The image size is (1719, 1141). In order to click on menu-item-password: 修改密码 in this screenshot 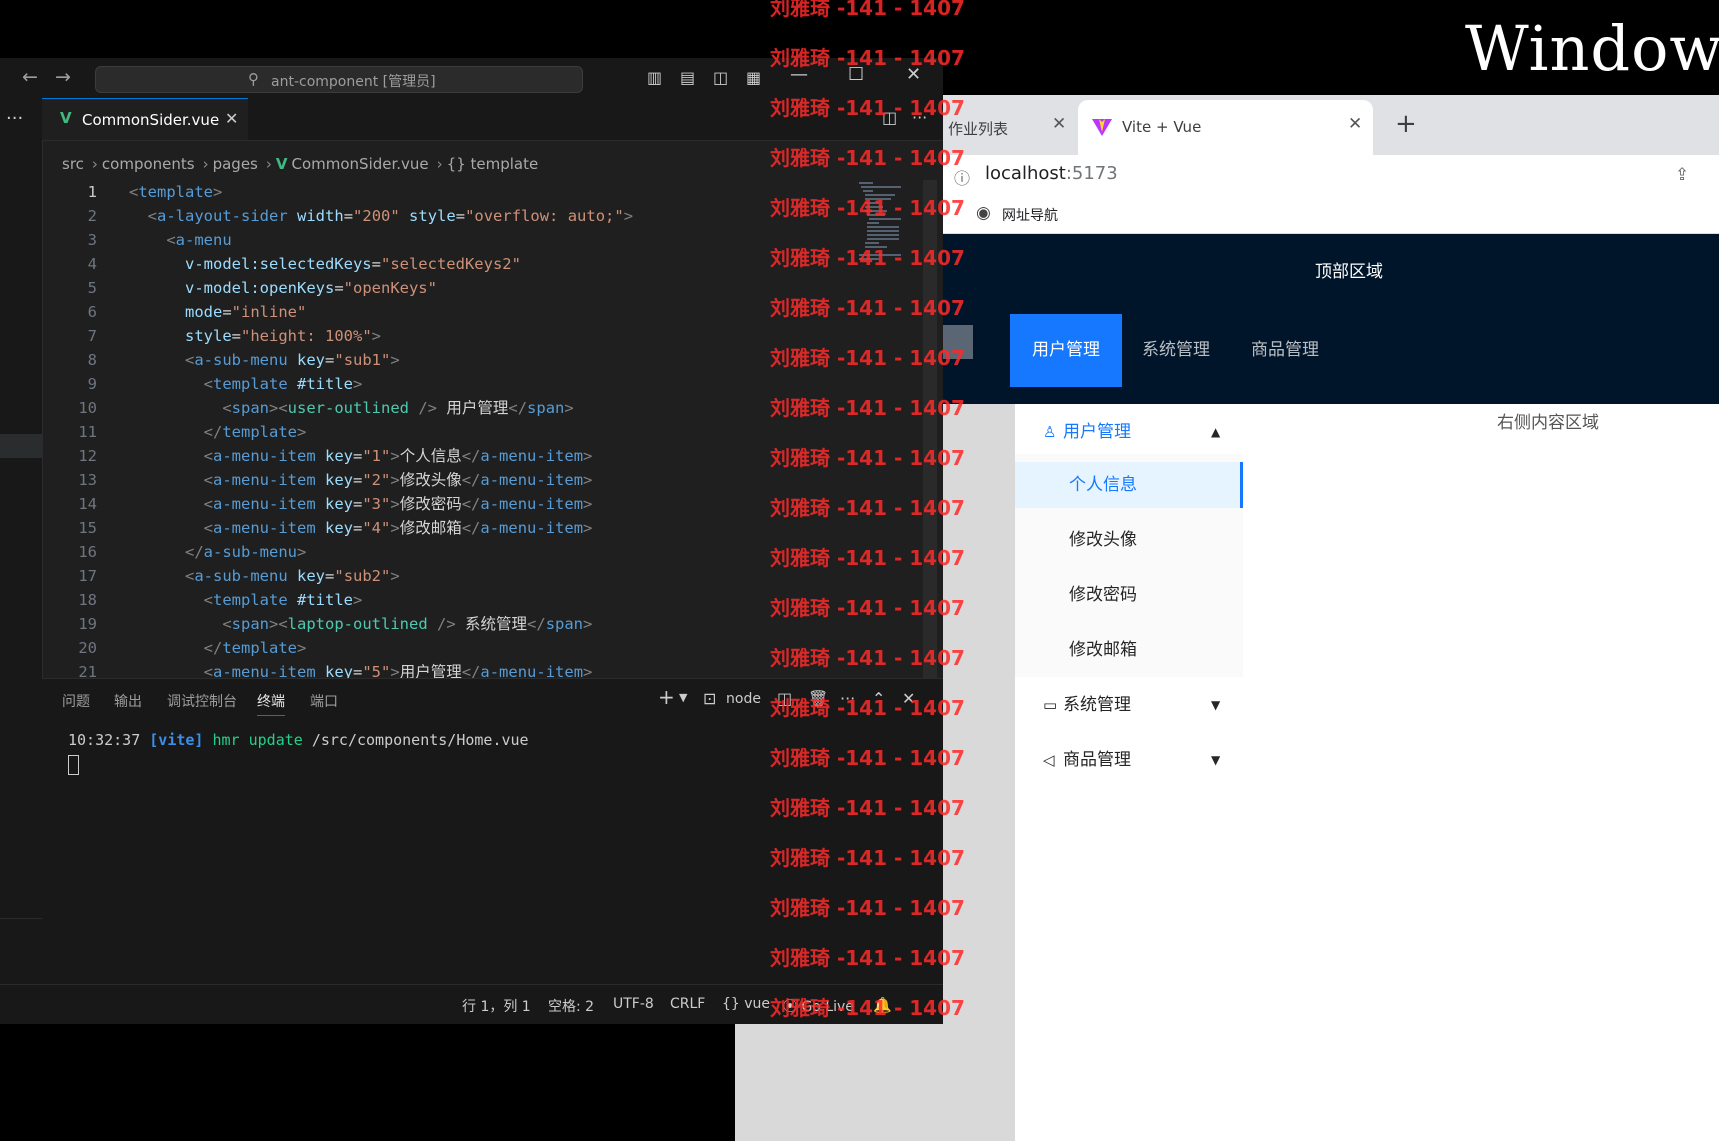, I will do `click(1129, 595)`.